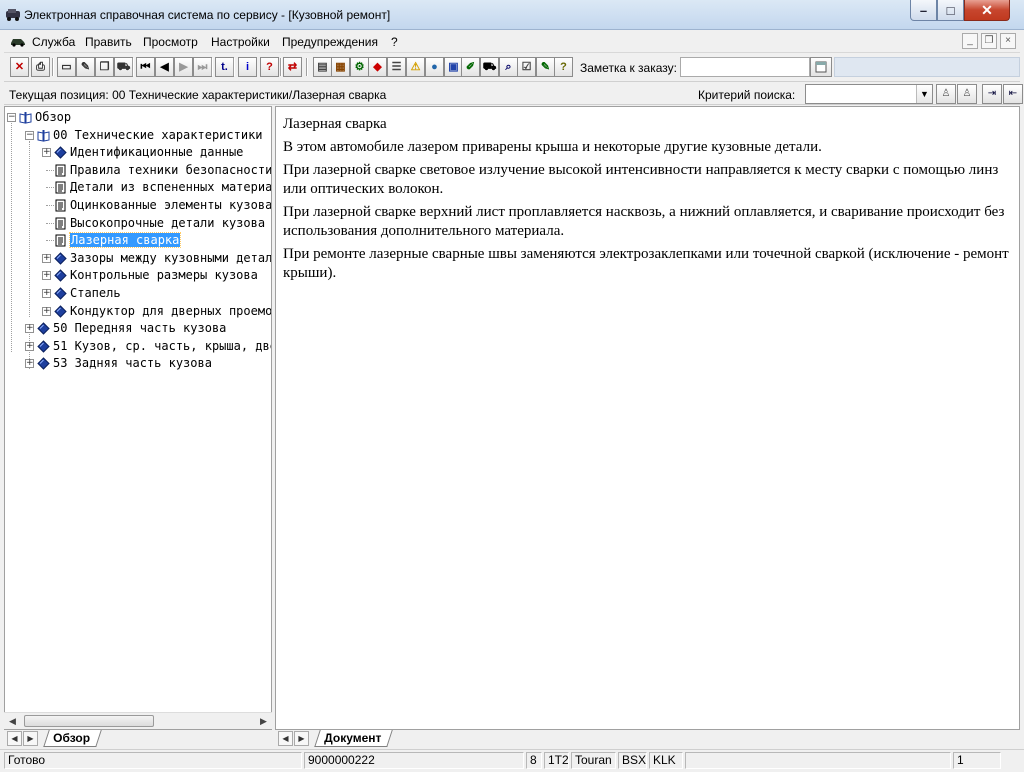 The image size is (1024, 772). What do you see at coordinates (138, 328) in the screenshot?
I see `tree-item: +50 Передняя часть кузова` at bounding box center [138, 328].